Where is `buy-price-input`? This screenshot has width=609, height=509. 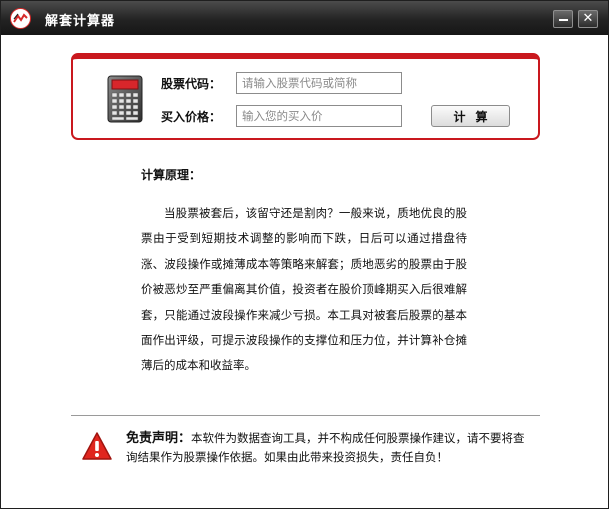
buy-price-input is located at coordinates (319, 116).